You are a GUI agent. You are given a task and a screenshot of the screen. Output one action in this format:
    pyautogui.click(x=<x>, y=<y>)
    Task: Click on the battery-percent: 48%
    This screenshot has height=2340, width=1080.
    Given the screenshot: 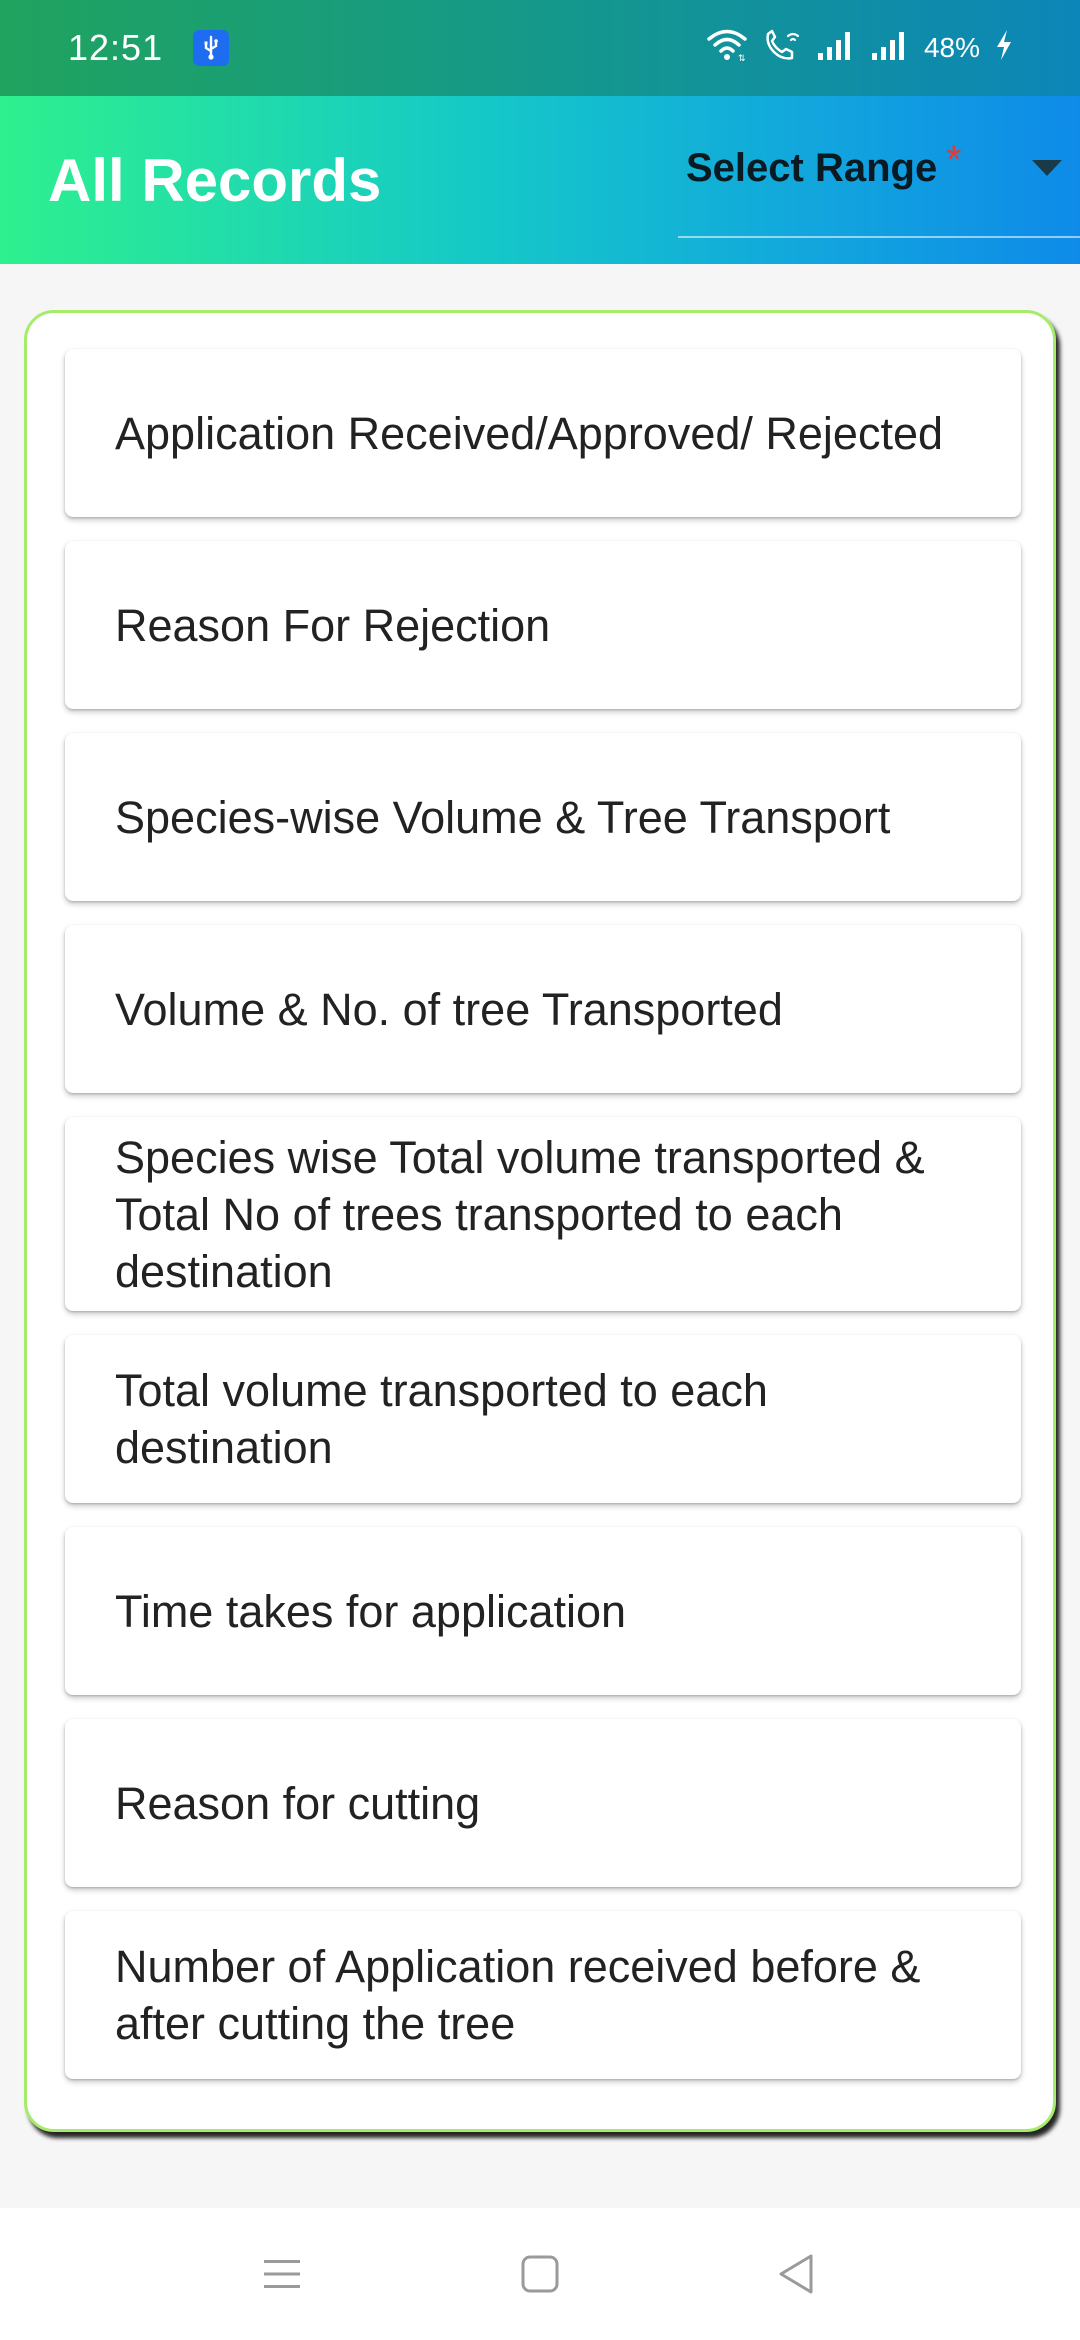 What is the action you would take?
    pyautogui.click(x=951, y=47)
    